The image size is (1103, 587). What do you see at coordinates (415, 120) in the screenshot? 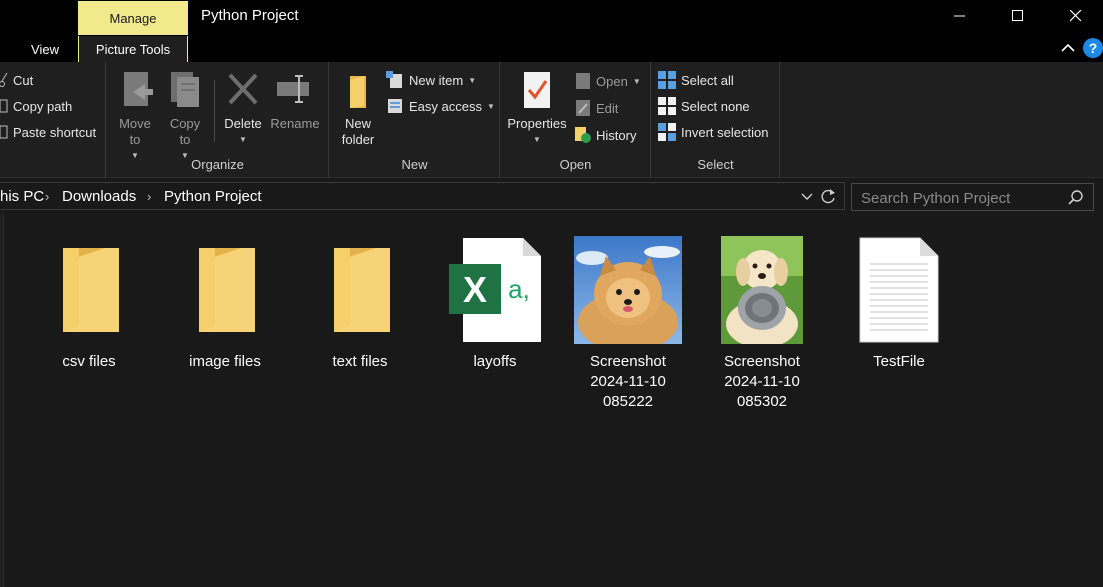
I see `new-group: New folder New item ▼ Easy access ▼ New` at bounding box center [415, 120].